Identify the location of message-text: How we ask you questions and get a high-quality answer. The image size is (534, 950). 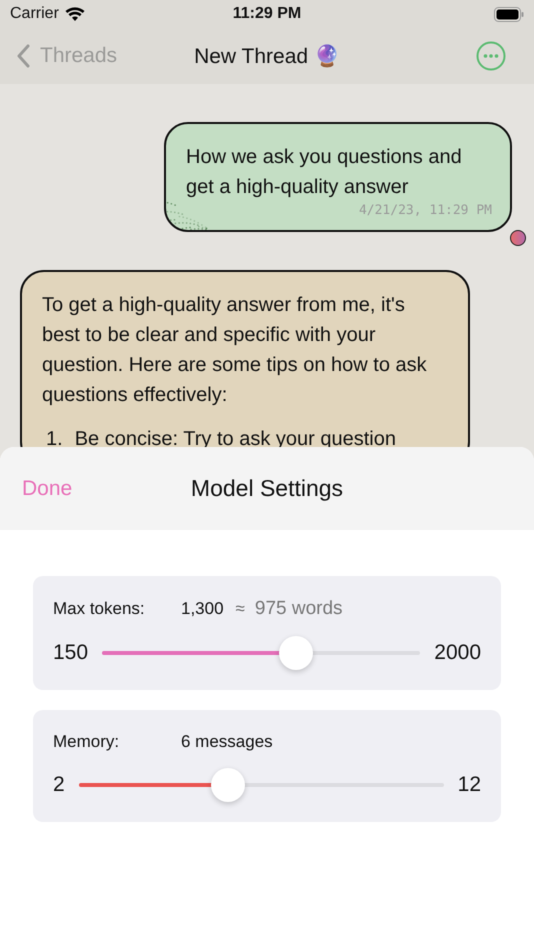
(324, 172).